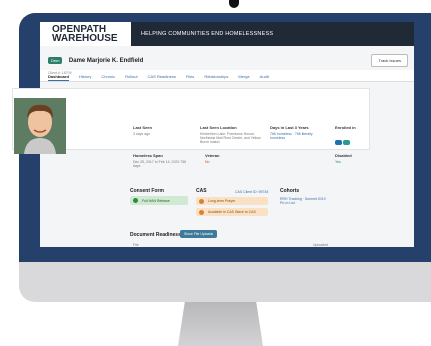 The width and height of the screenshot is (431, 346). Describe the element at coordinates (199, 234) in the screenshot. I see `show-file-uploads-button: Show File Uploads` at that location.